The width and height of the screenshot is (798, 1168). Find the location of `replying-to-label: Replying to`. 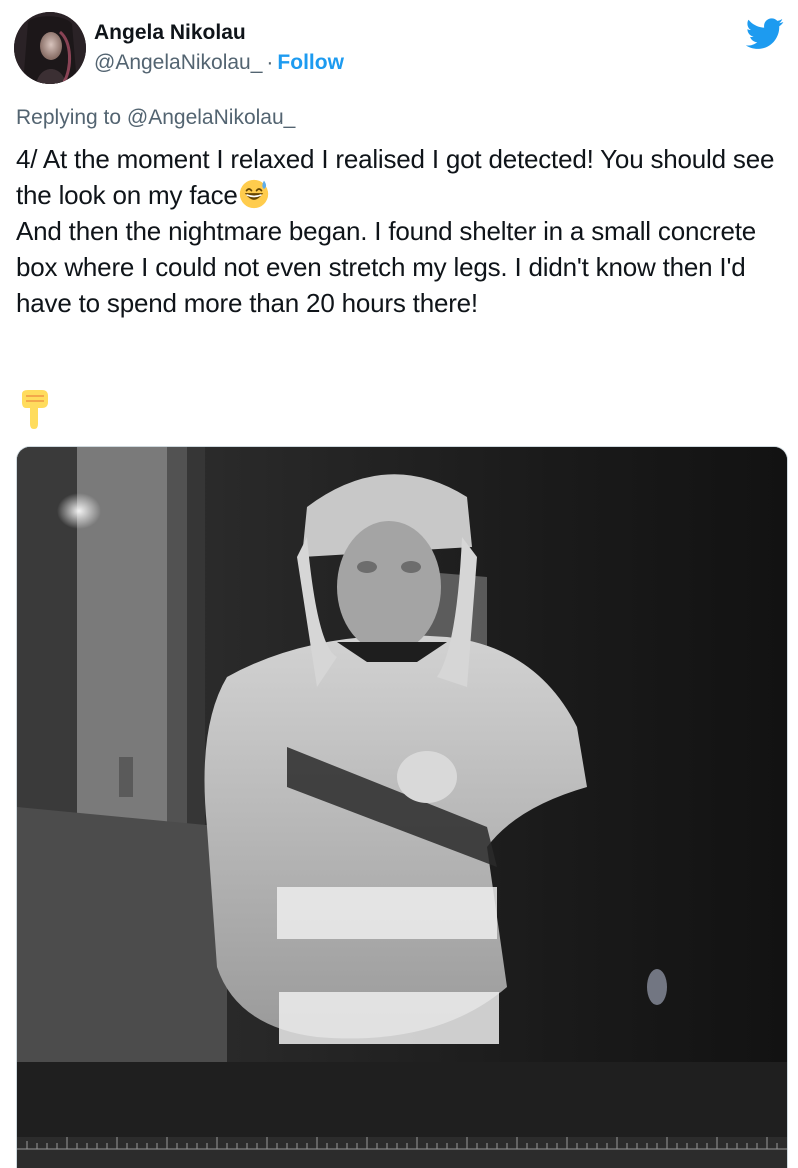

replying-to-label: Replying to is located at coordinates (71, 117).